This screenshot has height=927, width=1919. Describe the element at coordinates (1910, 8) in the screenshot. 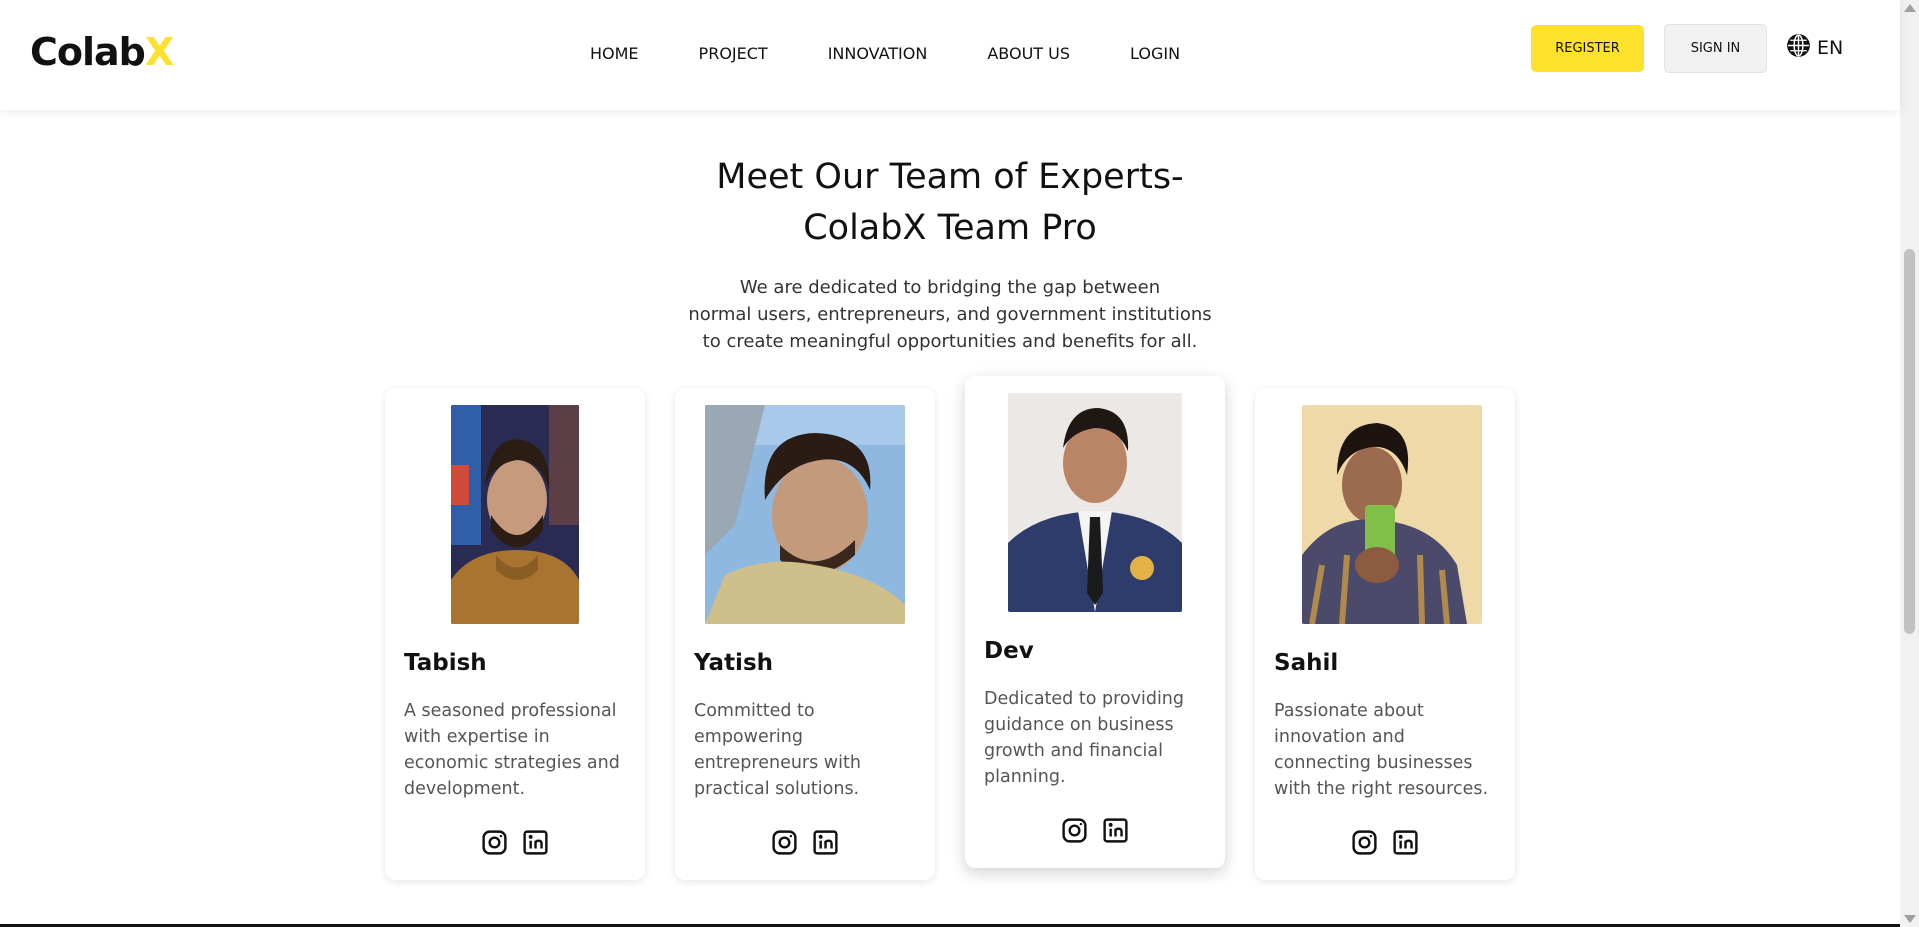

I see `scroll-up-arrow-icon` at that location.